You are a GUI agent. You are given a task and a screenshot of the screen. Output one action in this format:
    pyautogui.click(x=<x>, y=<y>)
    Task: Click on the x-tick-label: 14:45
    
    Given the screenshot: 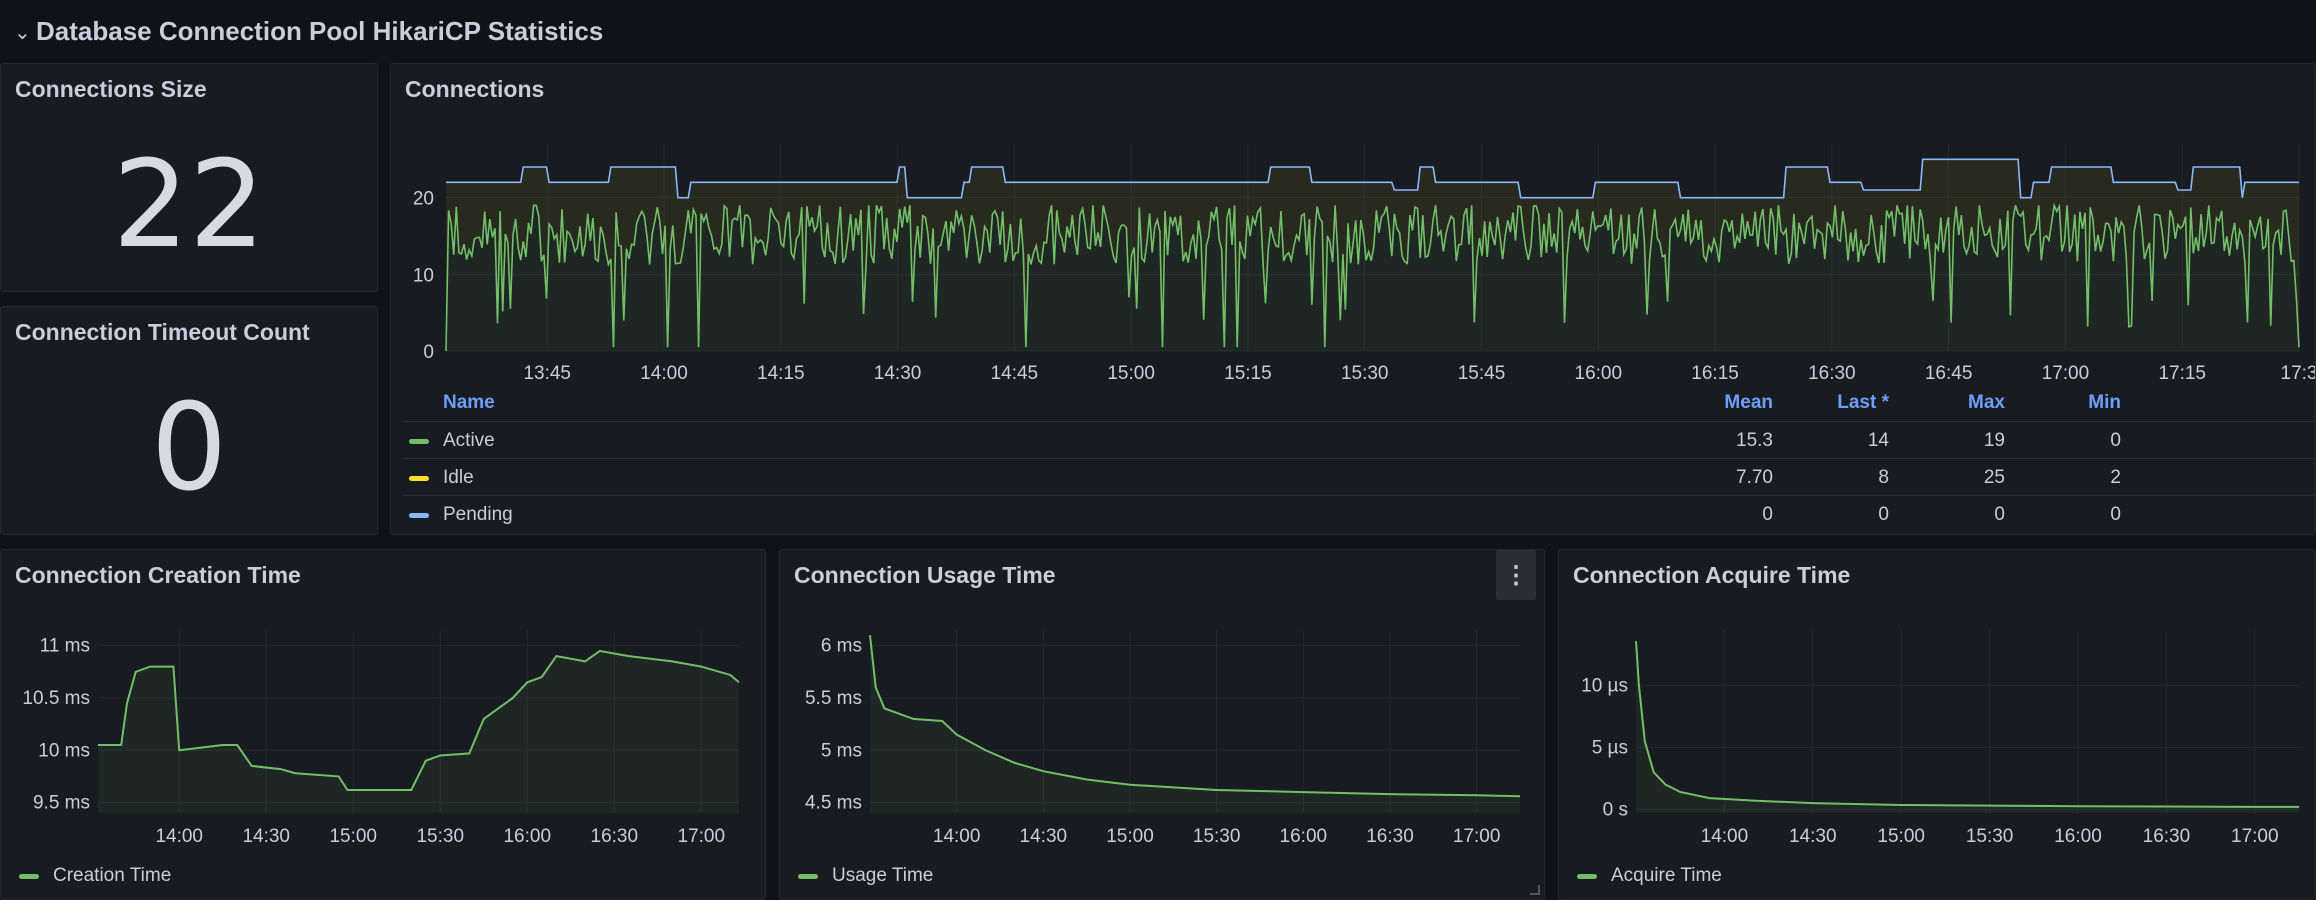 What is the action you would take?
    pyautogui.click(x=1015, y=373)
    